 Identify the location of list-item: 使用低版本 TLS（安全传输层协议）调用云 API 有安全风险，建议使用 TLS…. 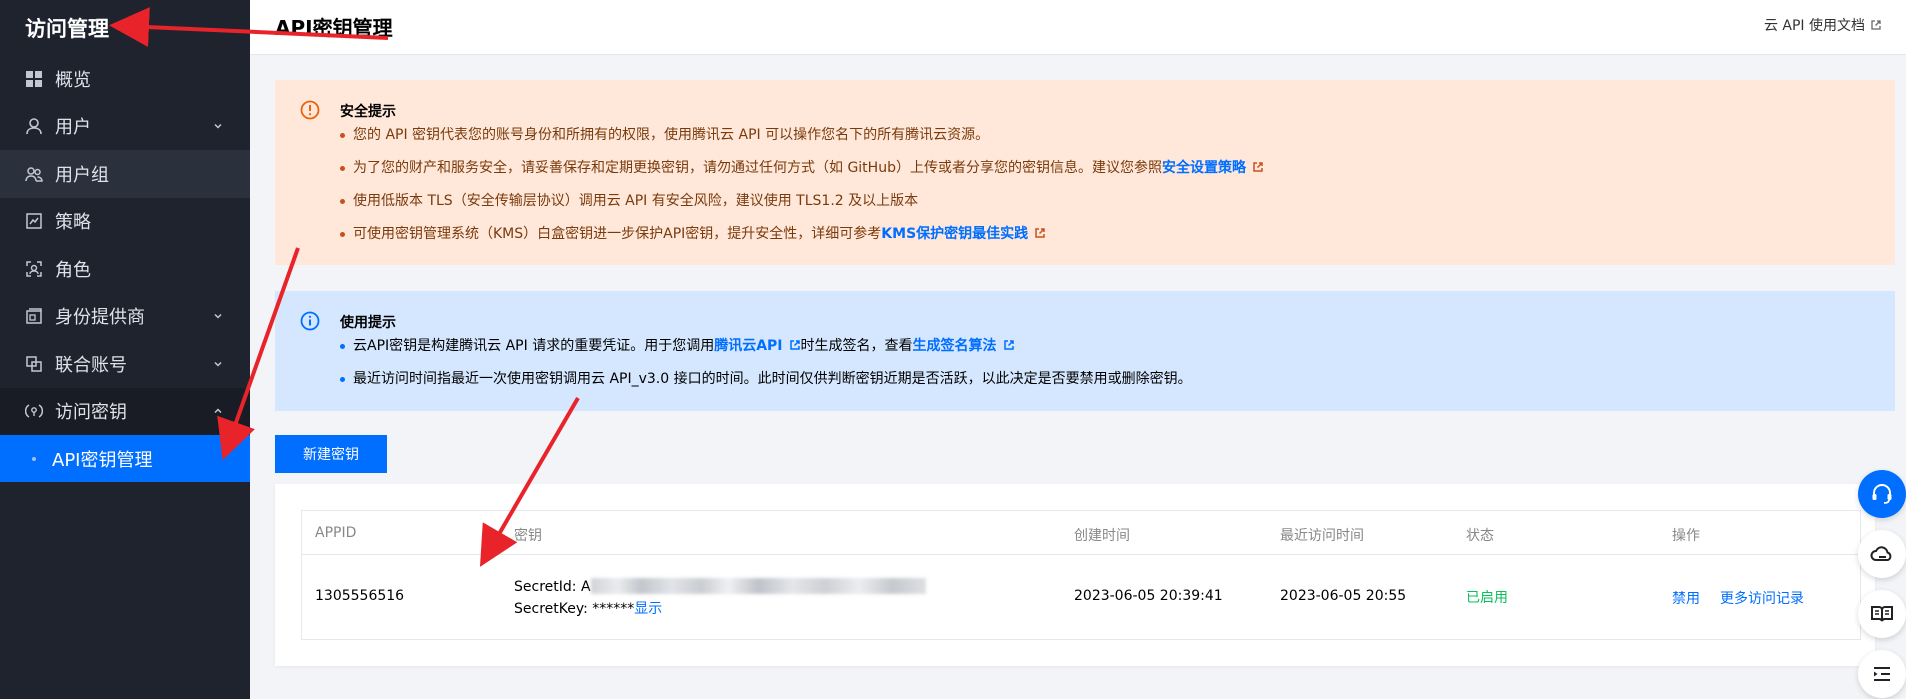
(802, 207).